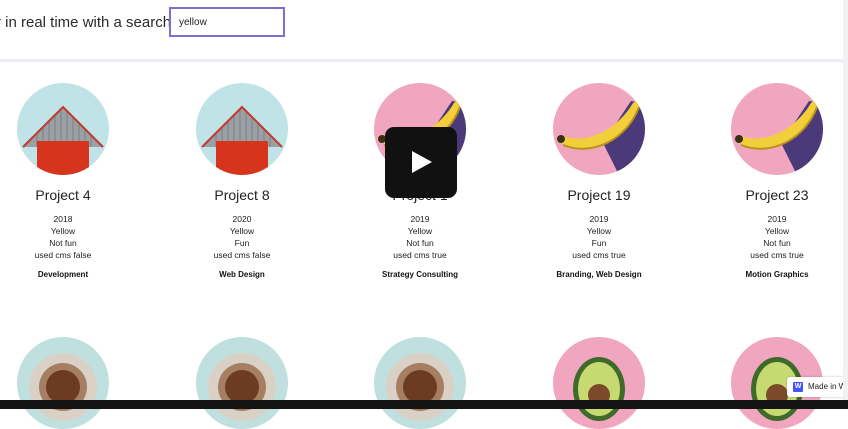  I want to click on search-input, so click(227, 22).